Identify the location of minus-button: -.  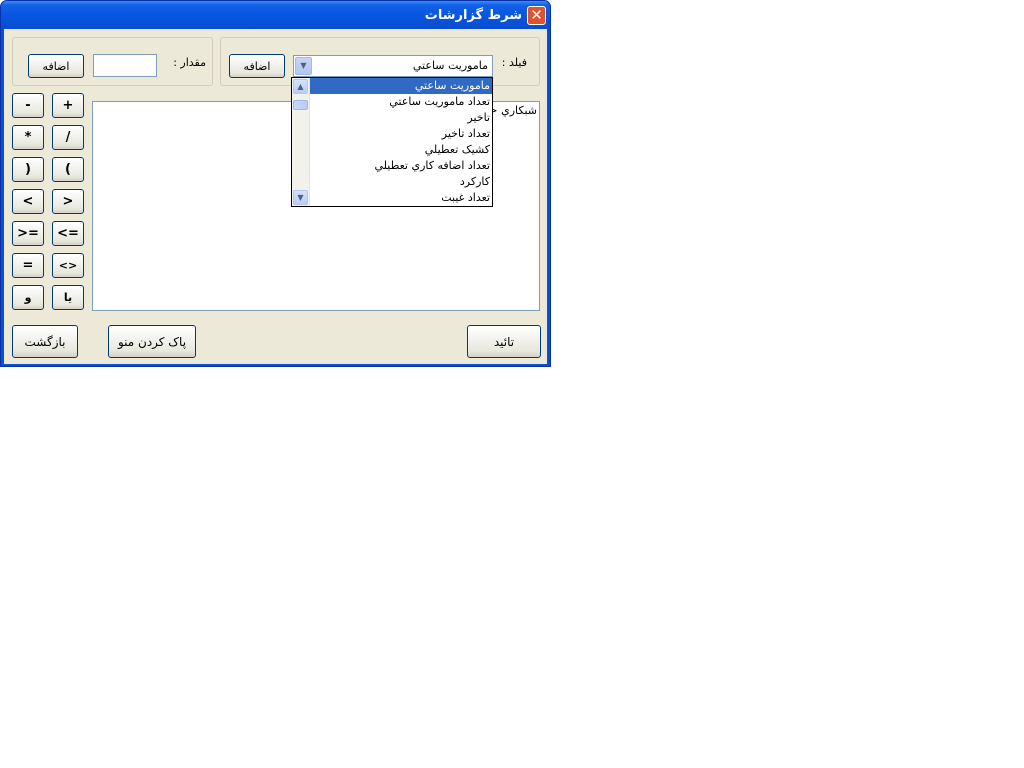
(28, 105).